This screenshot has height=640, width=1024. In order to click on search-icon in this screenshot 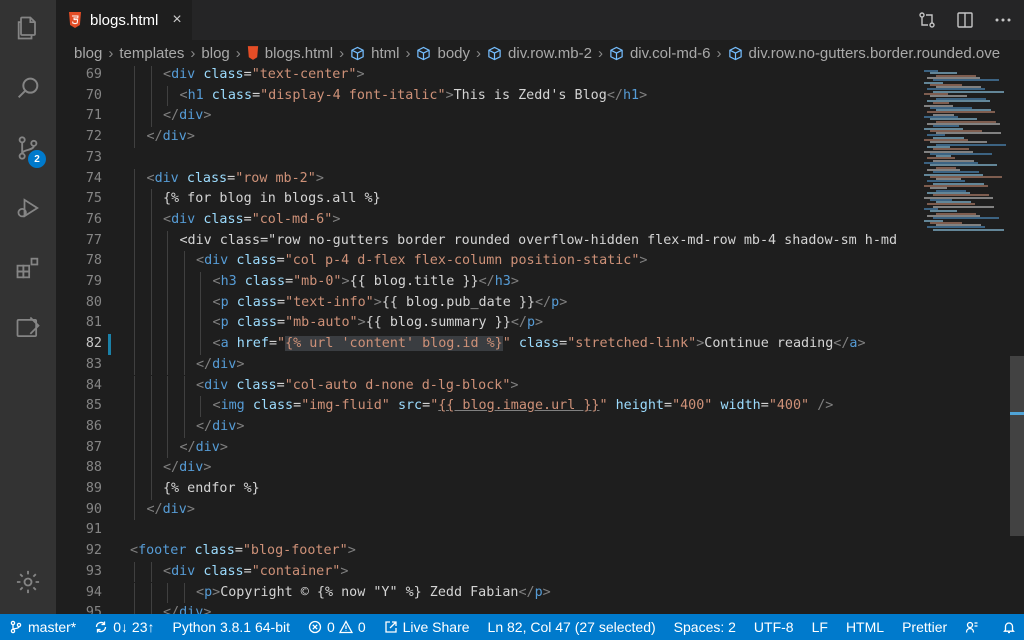, I will do `click(28, 88)`.